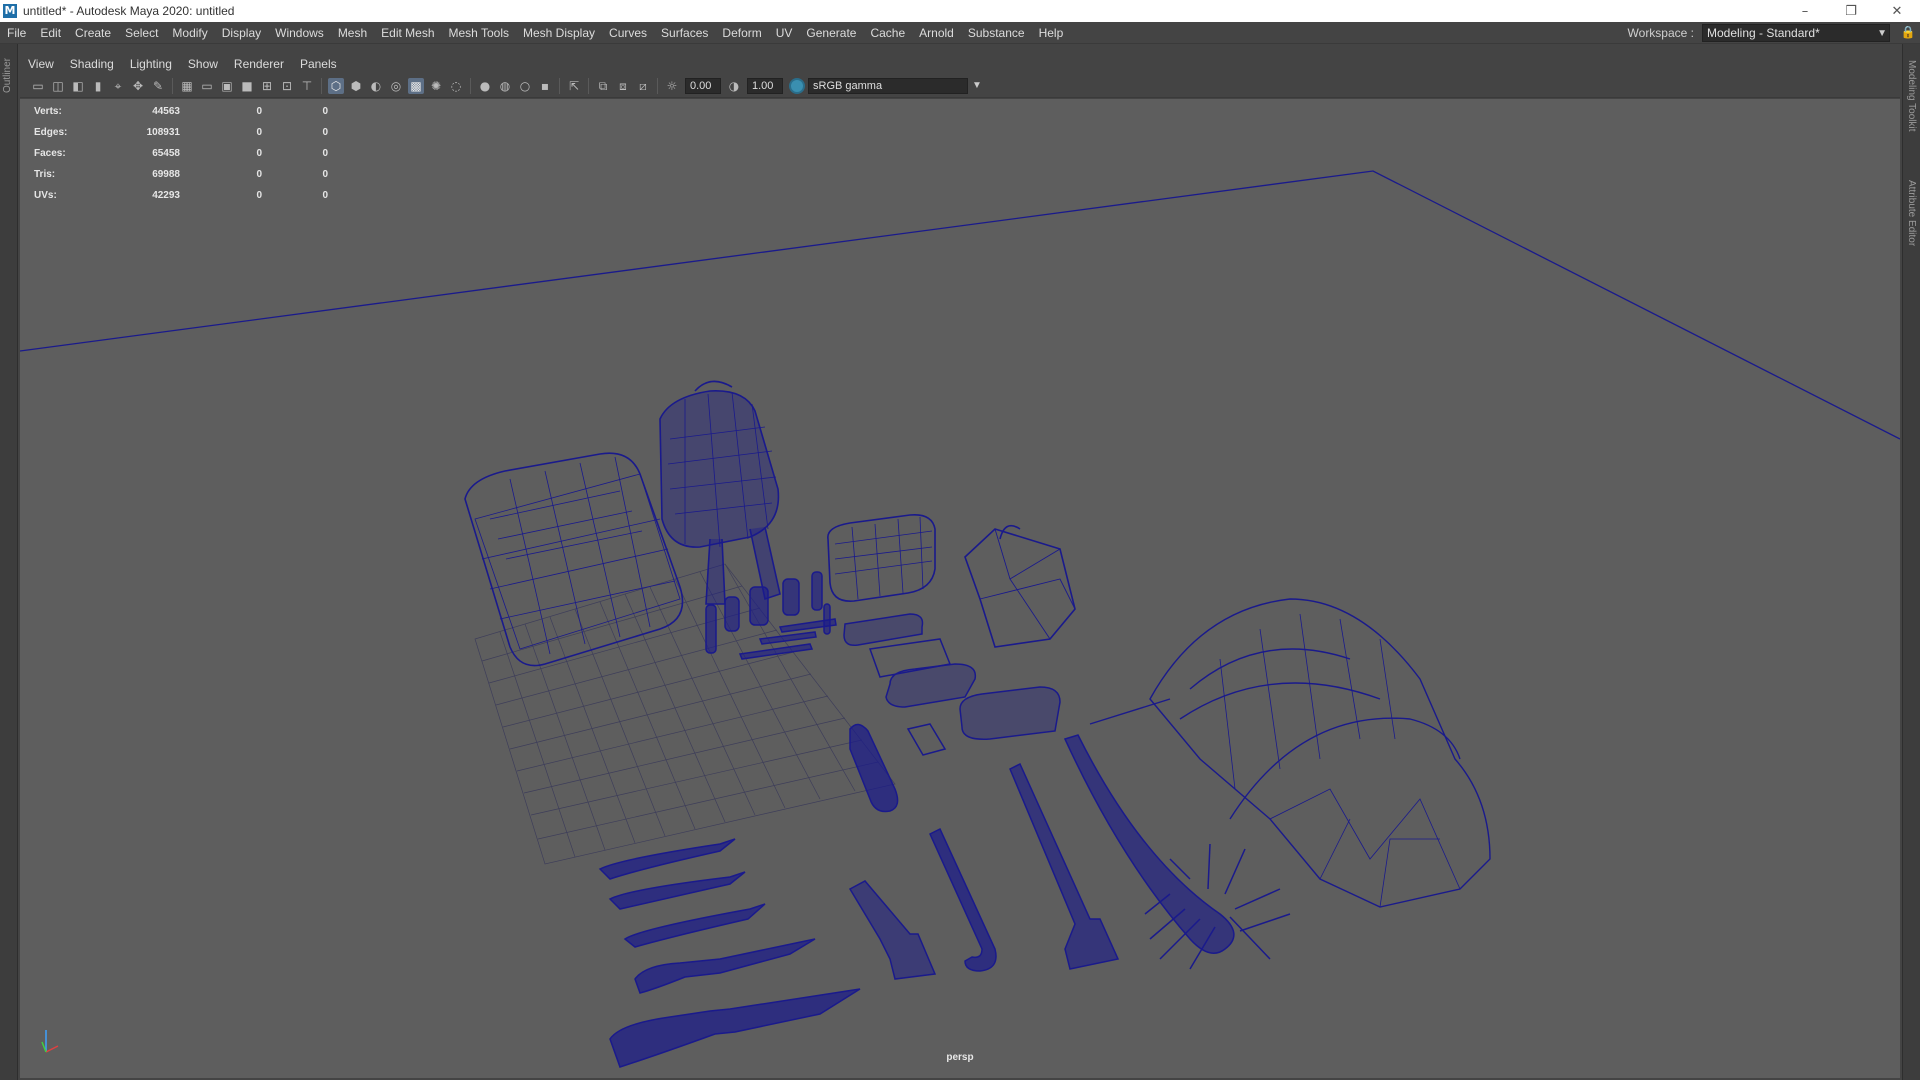  I want to click on view-transform-dropdown: sRGB gamma ▼, so click(895, 85).